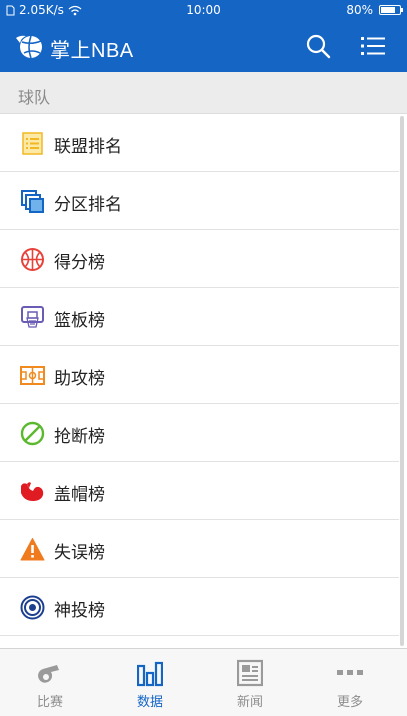 The height and width of the screenshot is (716, 407). Describe the element at coordinates (359, 10) in the screenshot. I see `battery-percent: 80%` at that location.